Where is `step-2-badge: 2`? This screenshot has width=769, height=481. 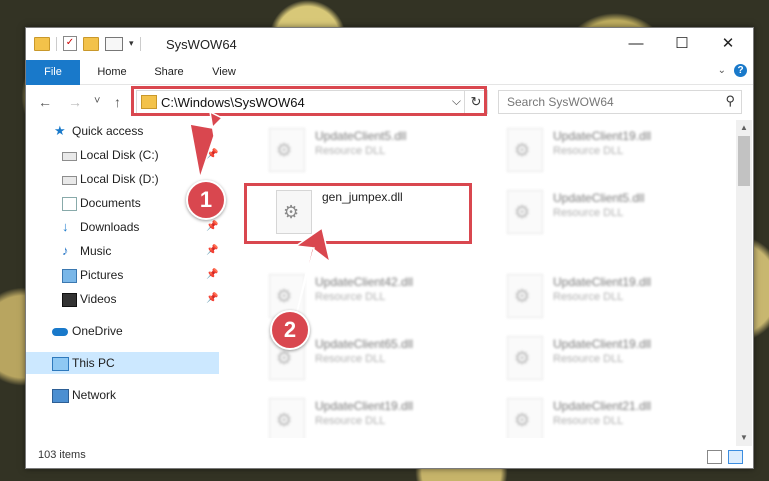
step-2-badge: 2 is located at coordinates (290, 330).